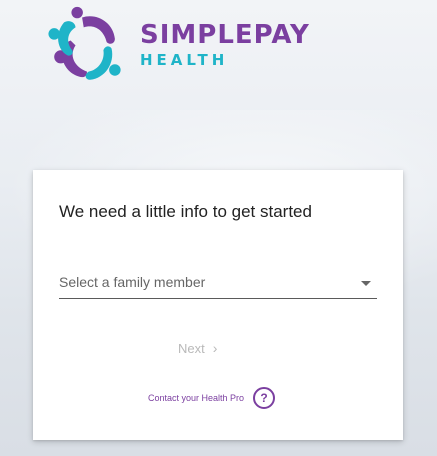 The image size is (437, 456). What do you see at coordinates (225, 35) in the screenshot?
I see `brand-name: SIMPLEPAY` at bounding box center [225, 35].